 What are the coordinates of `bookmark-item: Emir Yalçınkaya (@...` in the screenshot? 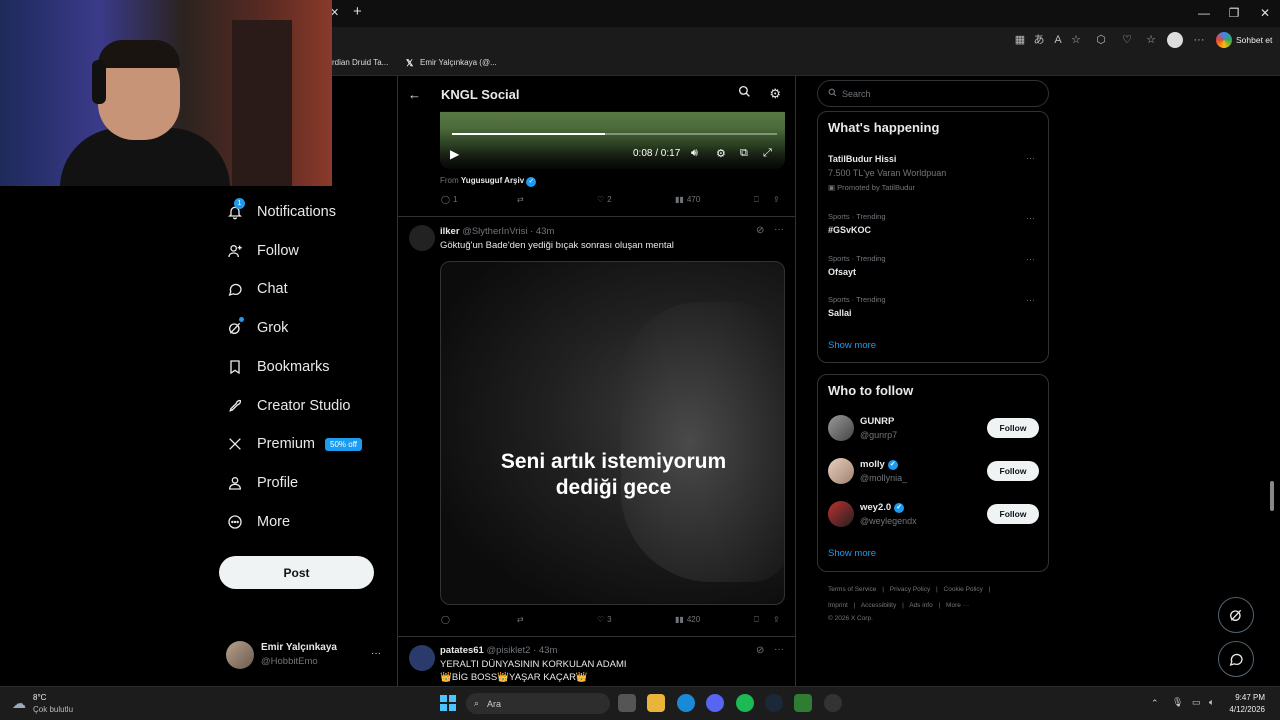 It's located at (458, 62).